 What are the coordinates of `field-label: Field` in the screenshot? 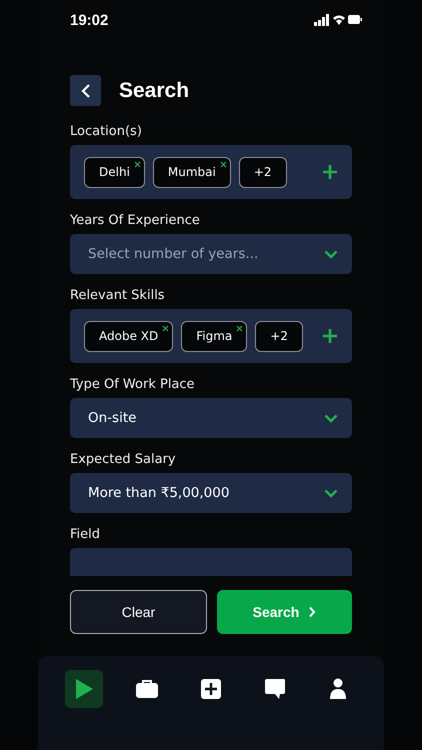 It's located at (86, 534).